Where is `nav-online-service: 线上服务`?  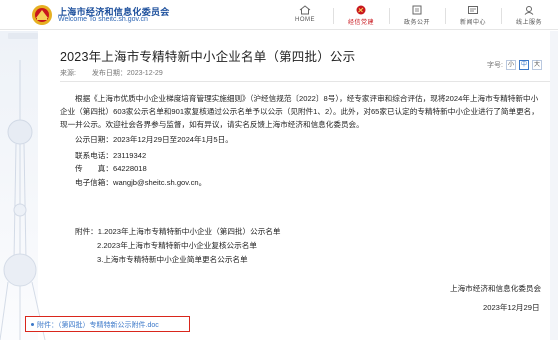 nav-online-service: 线上服务 is located at coordinates (529, 15).